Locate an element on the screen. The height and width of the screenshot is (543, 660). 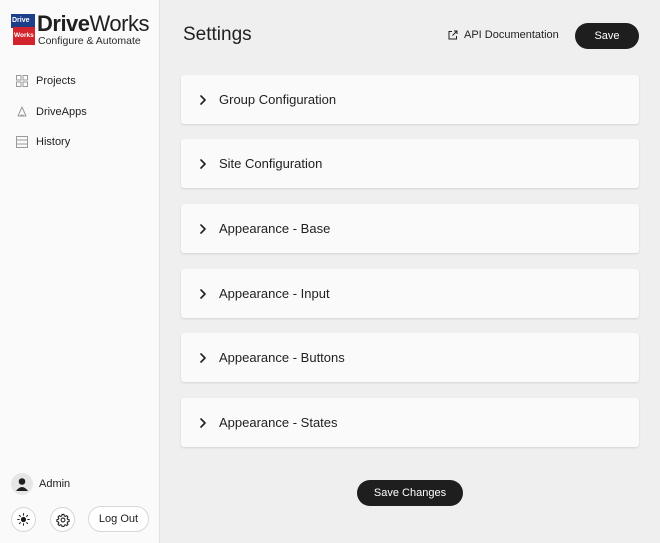
theme-toggle-button is located at coordinates (23, 519).